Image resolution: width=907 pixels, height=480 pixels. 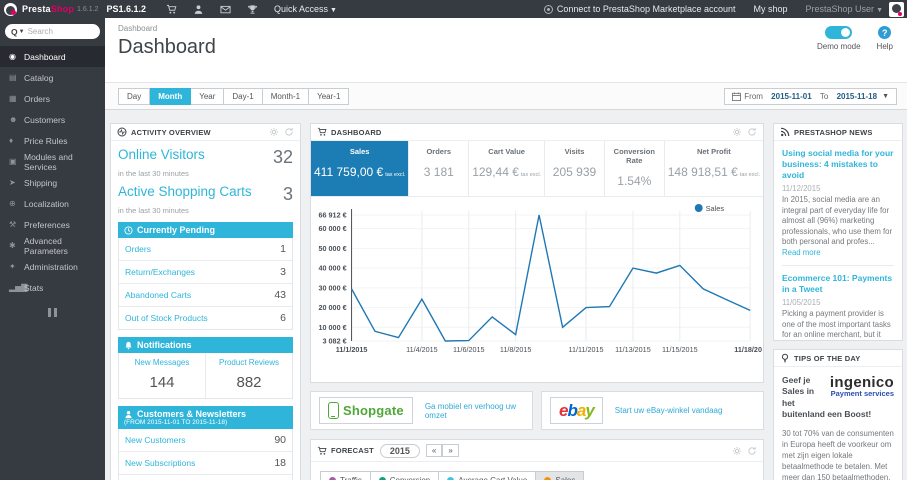 What do you see at coordinates (155, 440) in the screenshot?
I see `row-label-link: New Customers` at bounding box center [155, 440].